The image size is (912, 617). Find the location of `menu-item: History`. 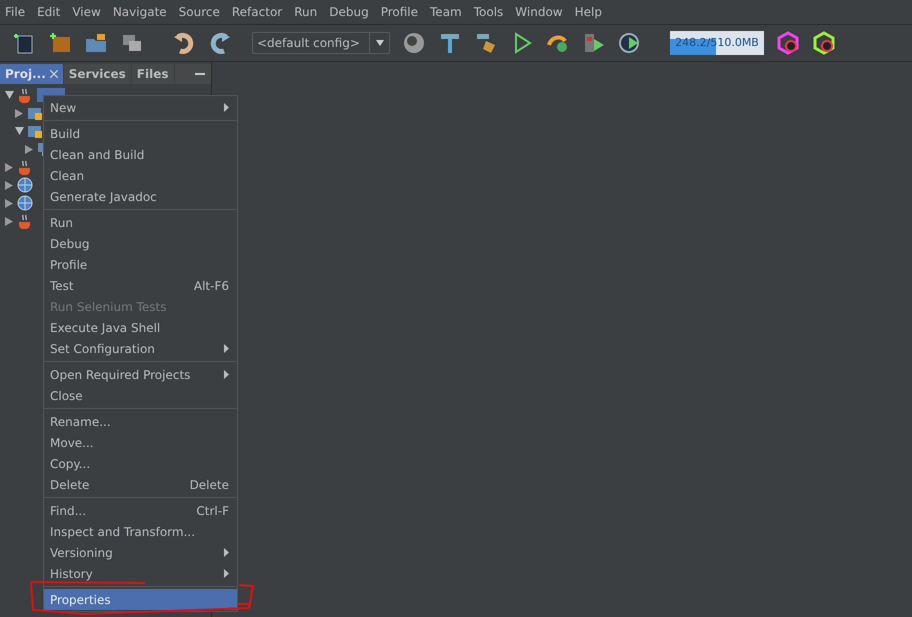

menu-item: History is located at coordinates (140, 573).